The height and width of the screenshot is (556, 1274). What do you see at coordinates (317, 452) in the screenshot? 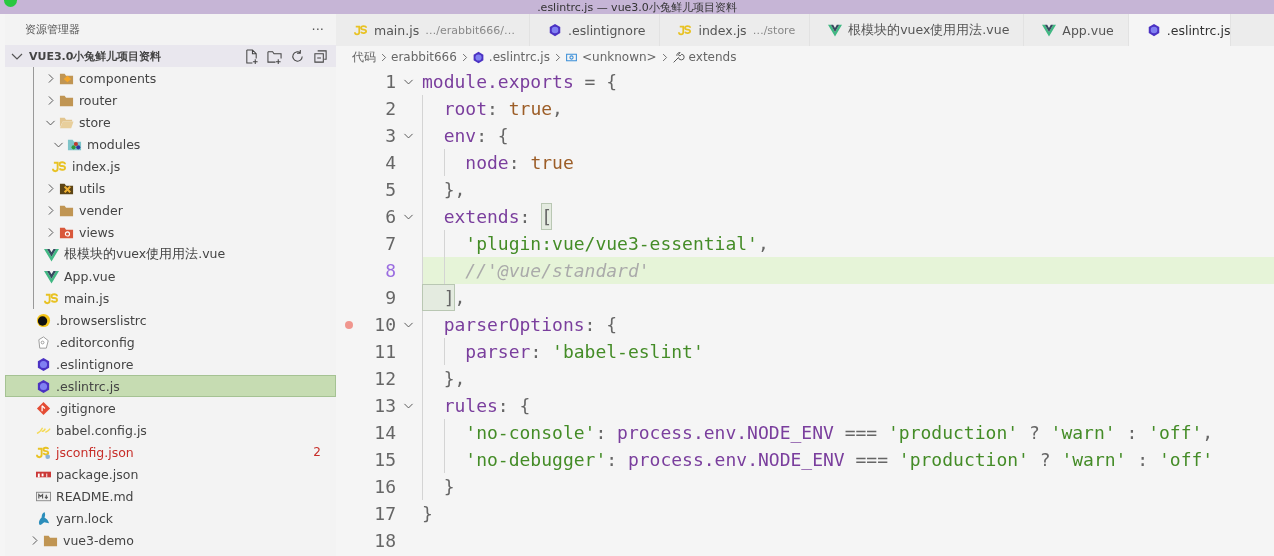
I see `problem-count: 2` at bounding box center [317, 452].